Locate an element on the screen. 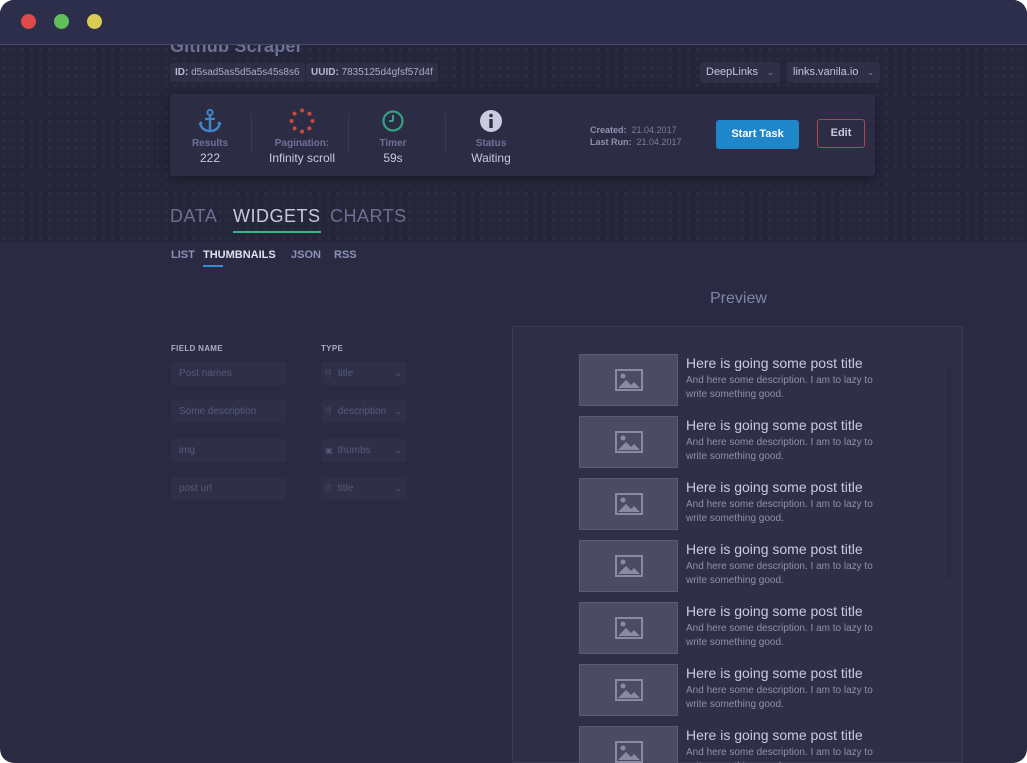 This screenshot has height=763, width=1027. stats-card: Results 222 Pagination: Infinity scroll is located at coordinates (522, 135).